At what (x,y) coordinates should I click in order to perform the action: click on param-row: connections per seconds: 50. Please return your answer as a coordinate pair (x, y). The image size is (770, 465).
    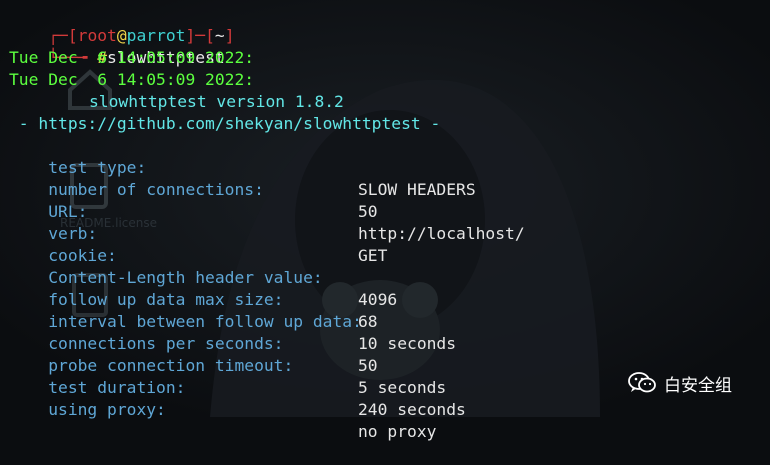
    Looking at the image, I should click on (193, 343).